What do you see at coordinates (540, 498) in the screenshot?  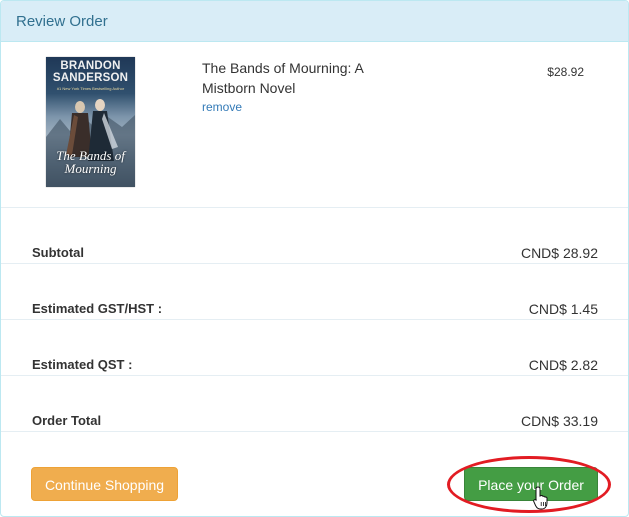 I see `hand-pointer-icon` at bounding box center [540, 498].